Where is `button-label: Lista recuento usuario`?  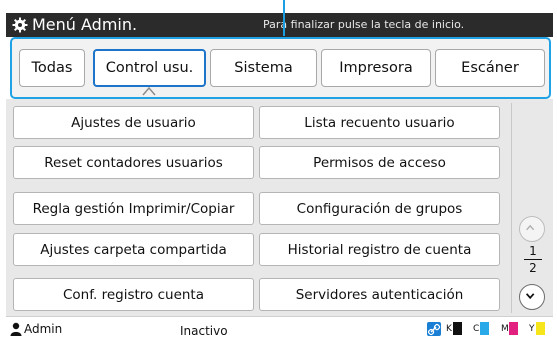 button-label: Lista recuento usuario is located at coordinates (379, 122).